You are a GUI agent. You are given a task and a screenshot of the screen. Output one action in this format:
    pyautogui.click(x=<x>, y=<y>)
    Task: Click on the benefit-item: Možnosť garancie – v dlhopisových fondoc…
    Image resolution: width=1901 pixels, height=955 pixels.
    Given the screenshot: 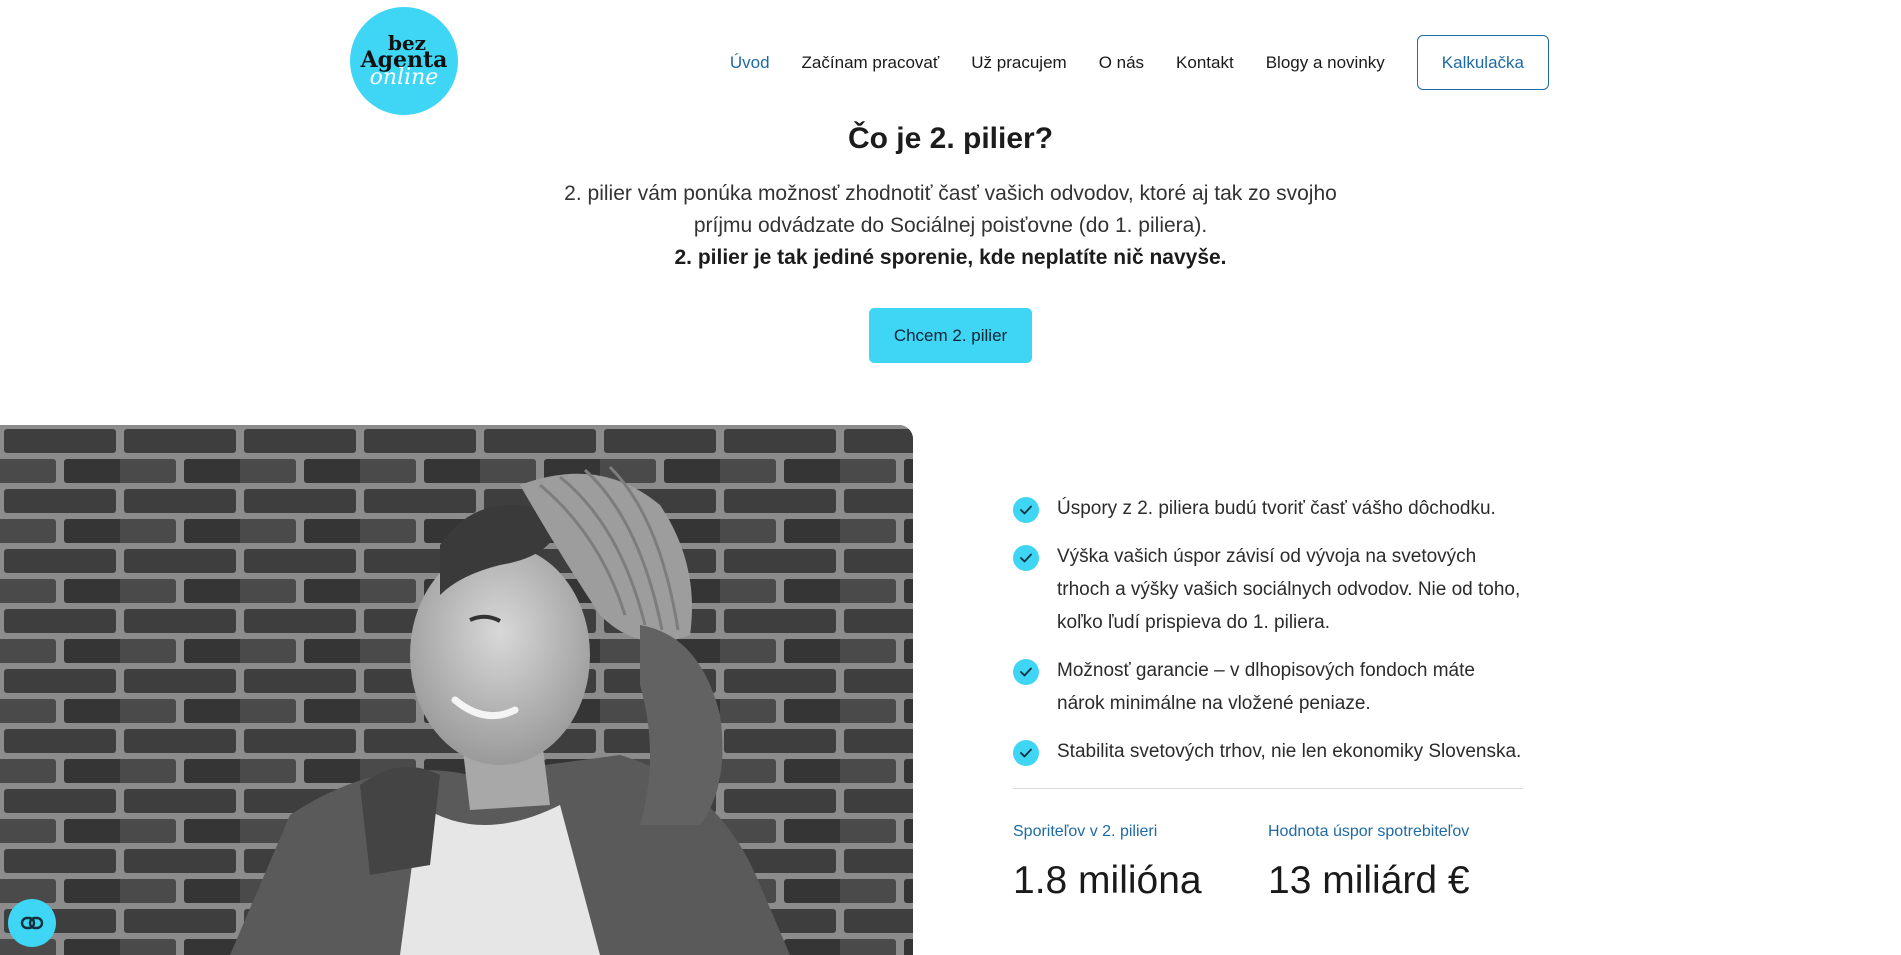 What is the action you would take?
    pyautogui.click(x=1268, y=689)
    